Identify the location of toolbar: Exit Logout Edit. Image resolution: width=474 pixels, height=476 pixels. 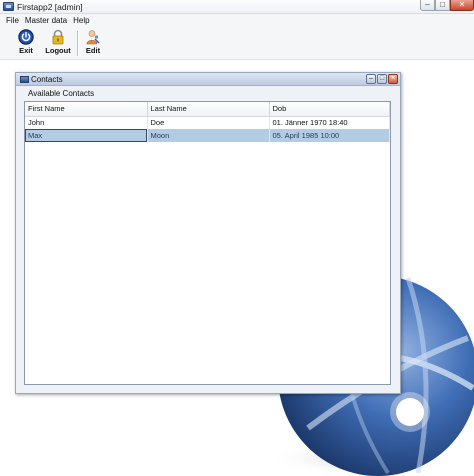
(237, 43).